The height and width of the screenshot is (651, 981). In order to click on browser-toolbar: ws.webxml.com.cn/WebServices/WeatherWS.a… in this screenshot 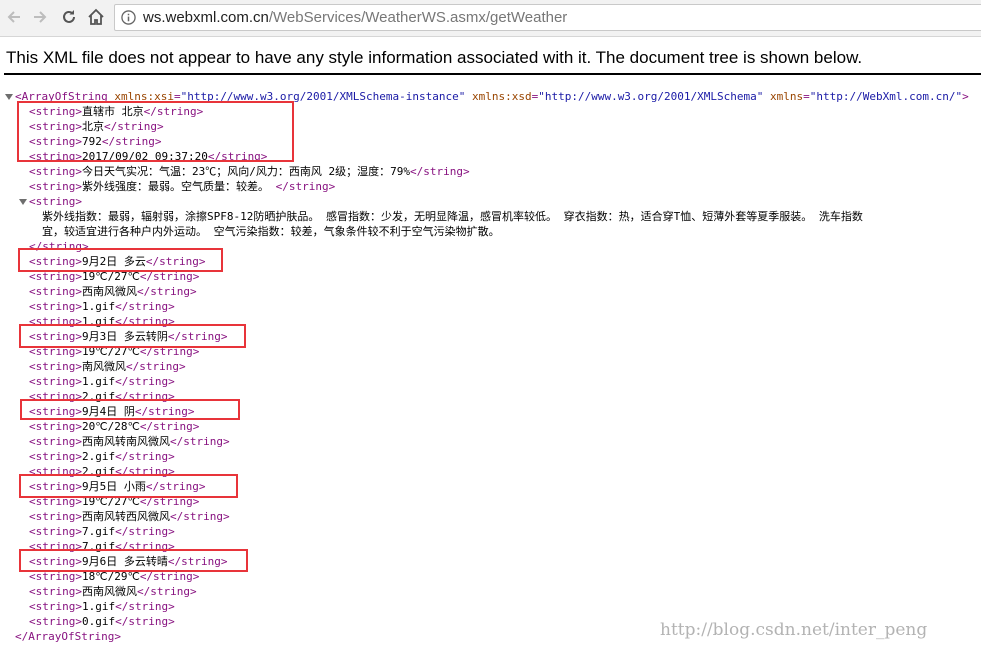, I will do `click(490, 18)`.